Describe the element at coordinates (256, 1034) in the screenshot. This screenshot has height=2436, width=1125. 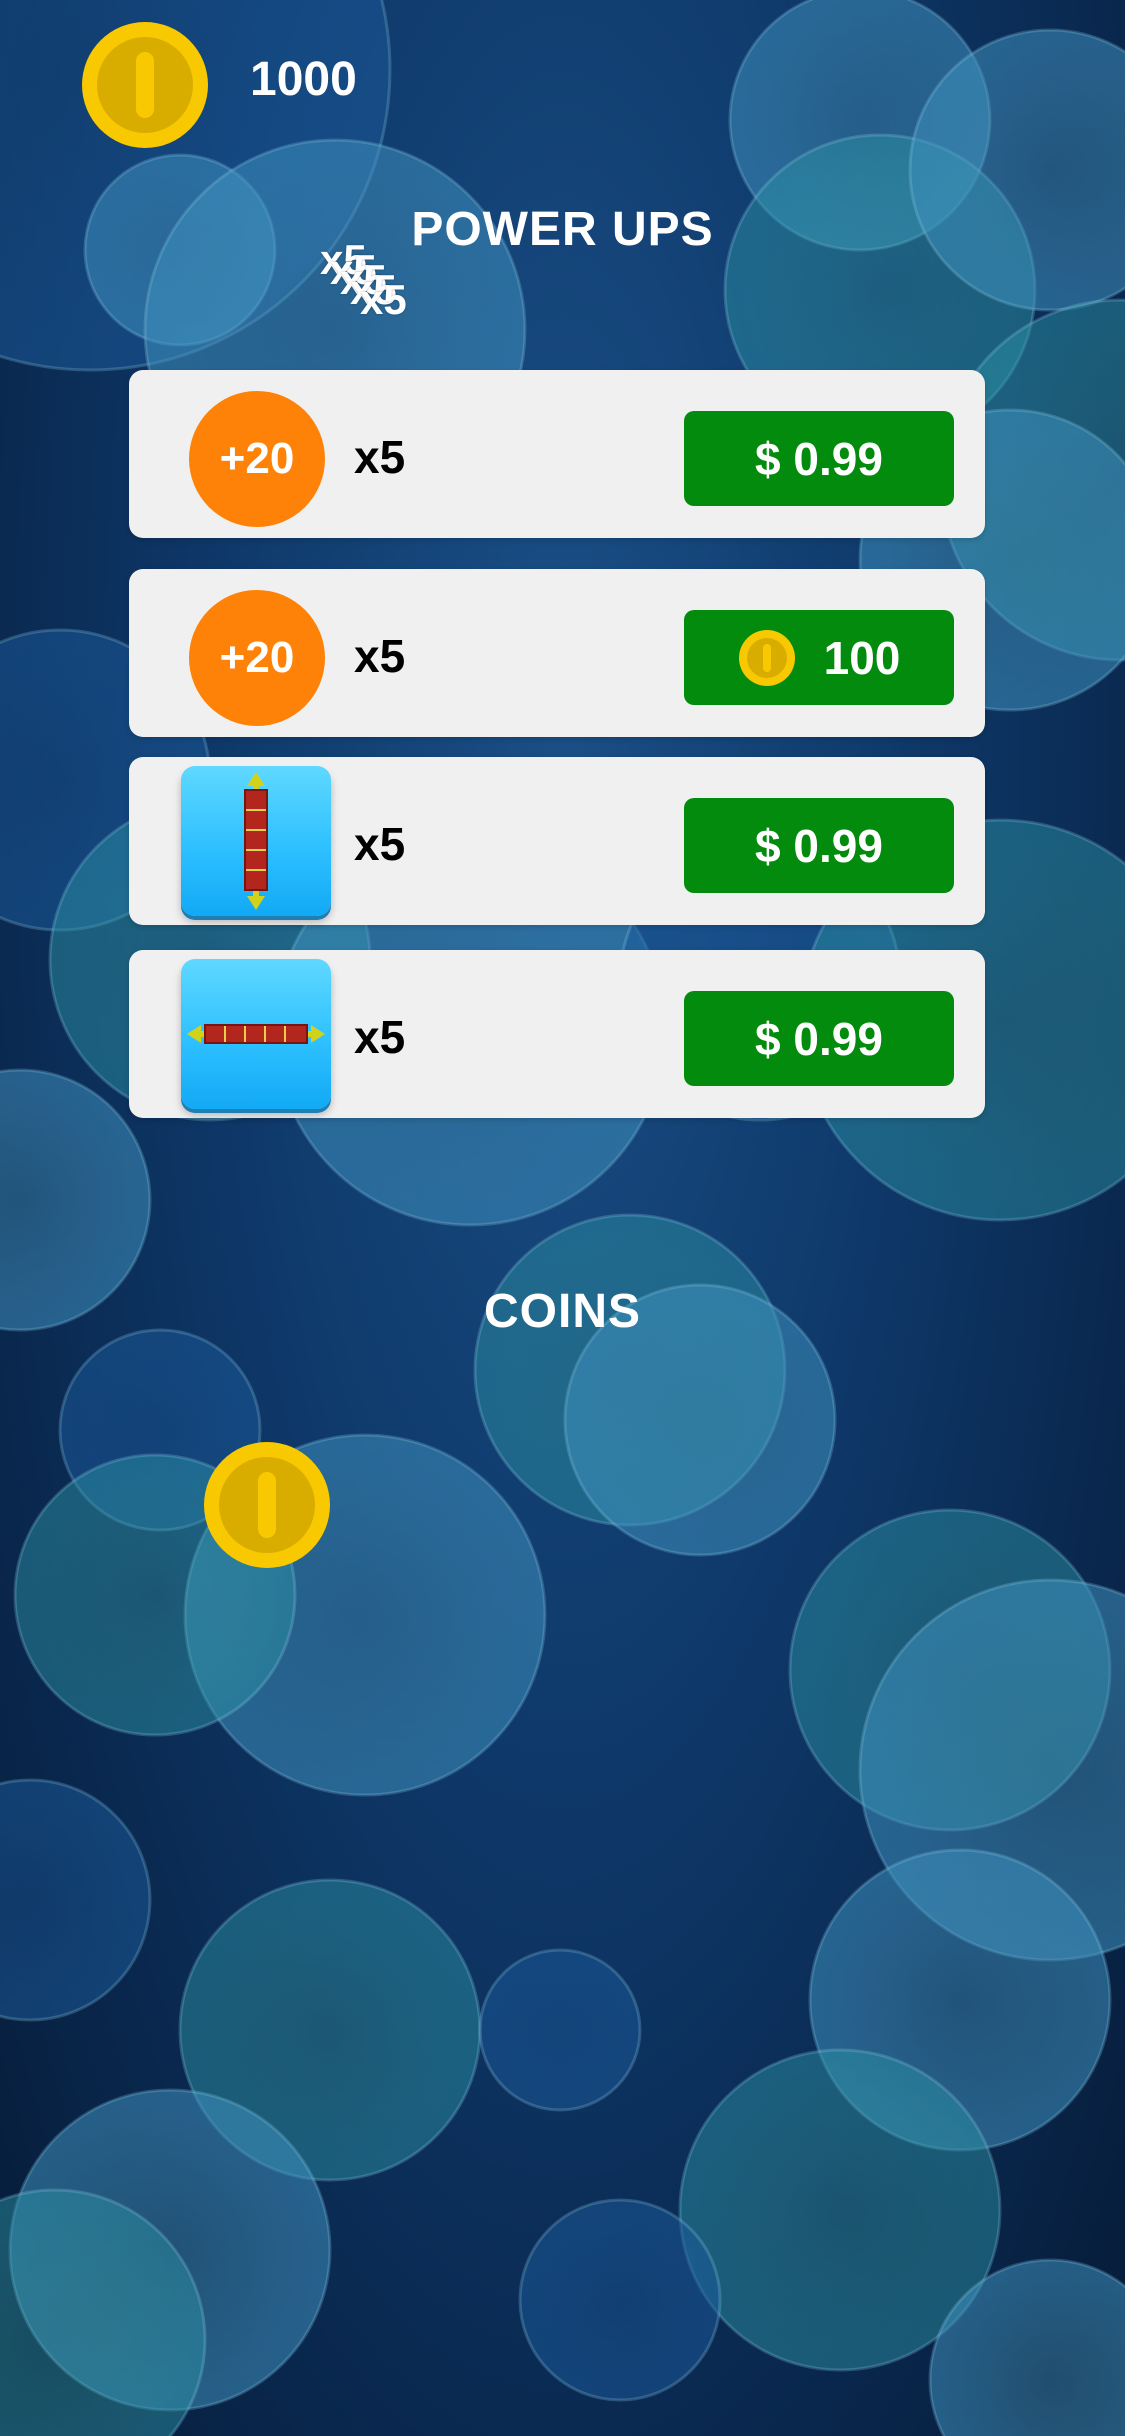
I see `horizontal-bomb-icon` at that location.